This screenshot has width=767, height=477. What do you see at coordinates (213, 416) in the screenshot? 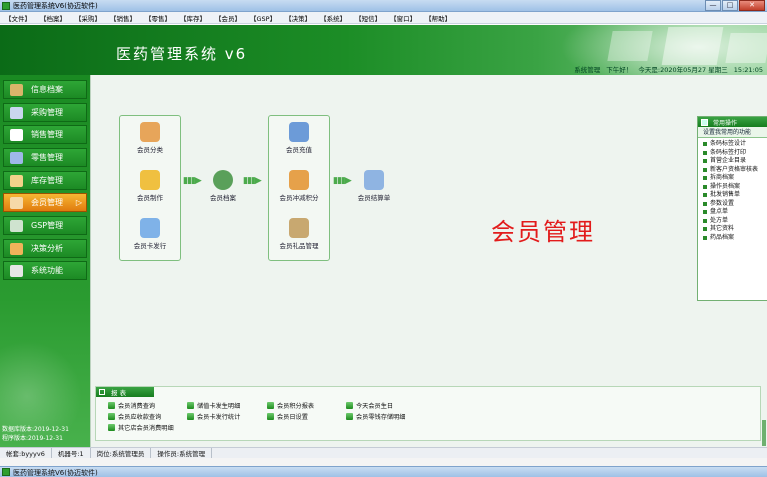
I see `report-link: 会员卡发行统计` at bounding box center [213, 416].